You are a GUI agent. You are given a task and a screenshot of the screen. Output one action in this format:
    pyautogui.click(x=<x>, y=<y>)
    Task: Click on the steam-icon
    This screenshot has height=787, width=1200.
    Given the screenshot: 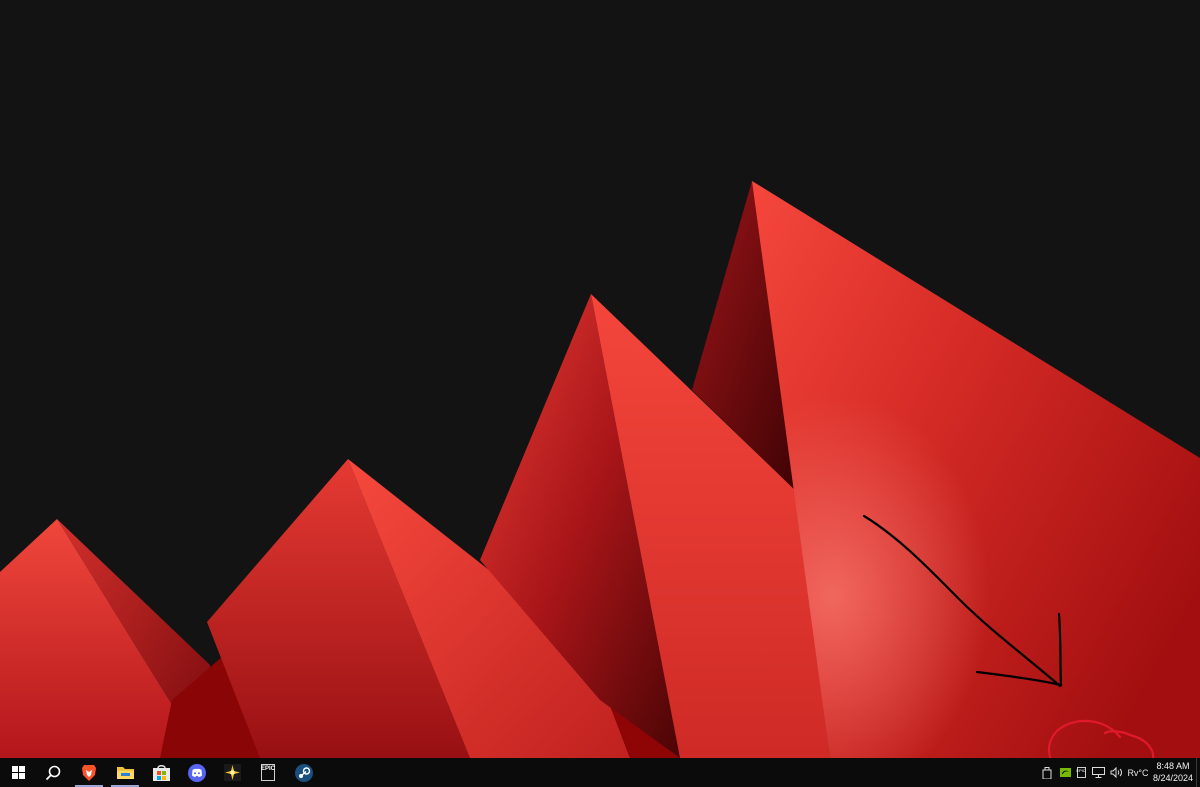 What is the action you would take?
    pyautogui.click(x=304, y=772)
    